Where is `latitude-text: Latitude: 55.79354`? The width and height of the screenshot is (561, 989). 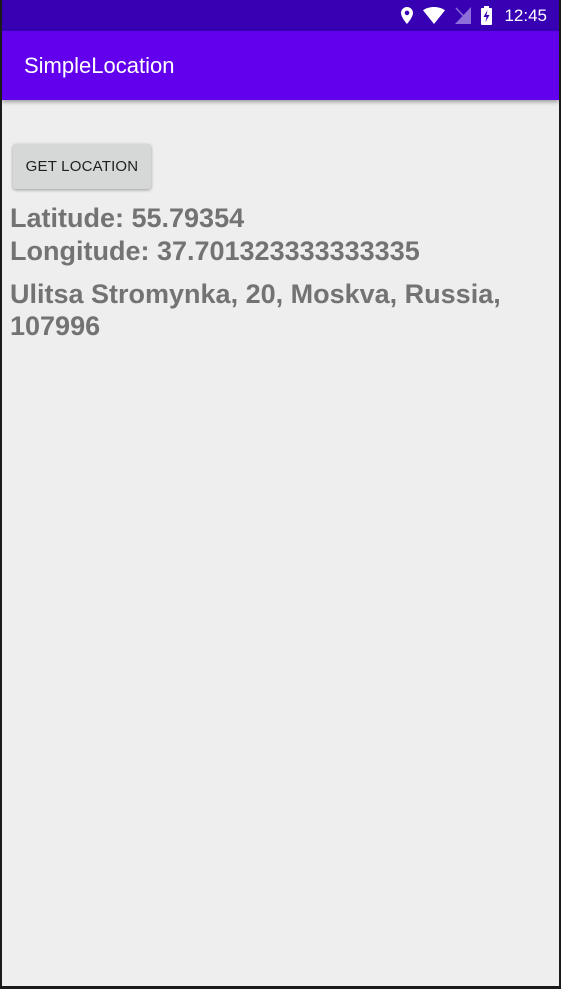
latitude-text: Latitude: 55.79354 is located at coordinates (127, 218).